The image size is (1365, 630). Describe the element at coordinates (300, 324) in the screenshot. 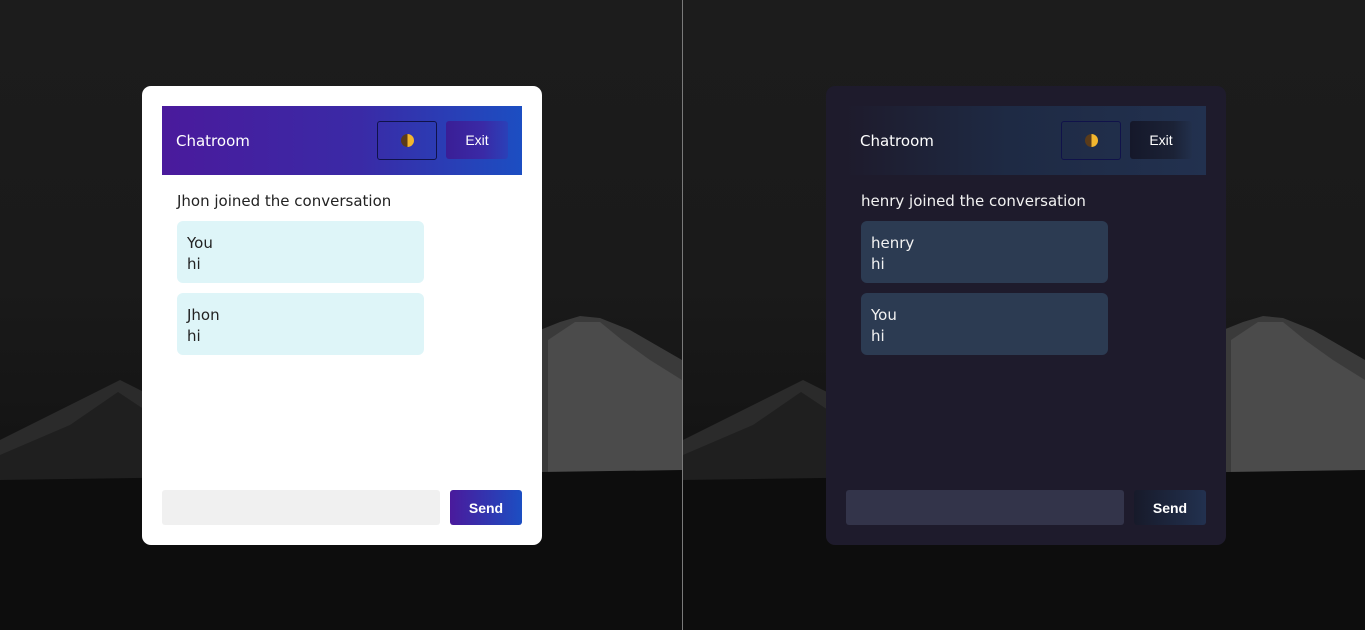

I see `message-bubble: Jhon hi` at that location.